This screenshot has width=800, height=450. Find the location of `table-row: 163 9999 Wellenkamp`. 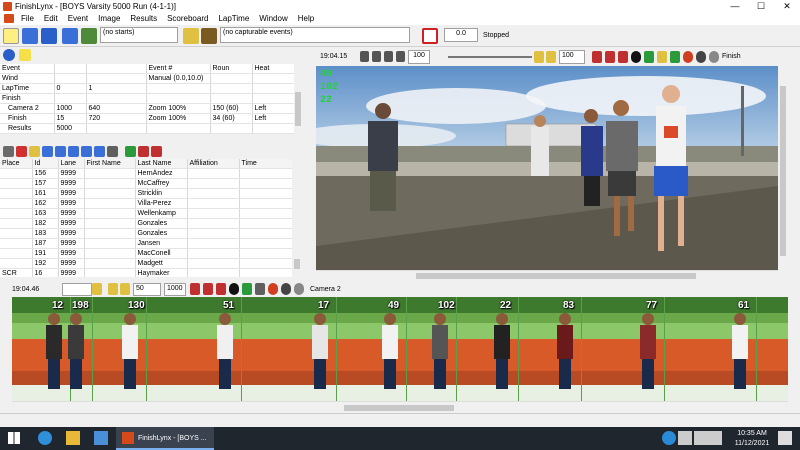

table-row: 163 9999 Wellenkamp is located at coordinates (146, 213).